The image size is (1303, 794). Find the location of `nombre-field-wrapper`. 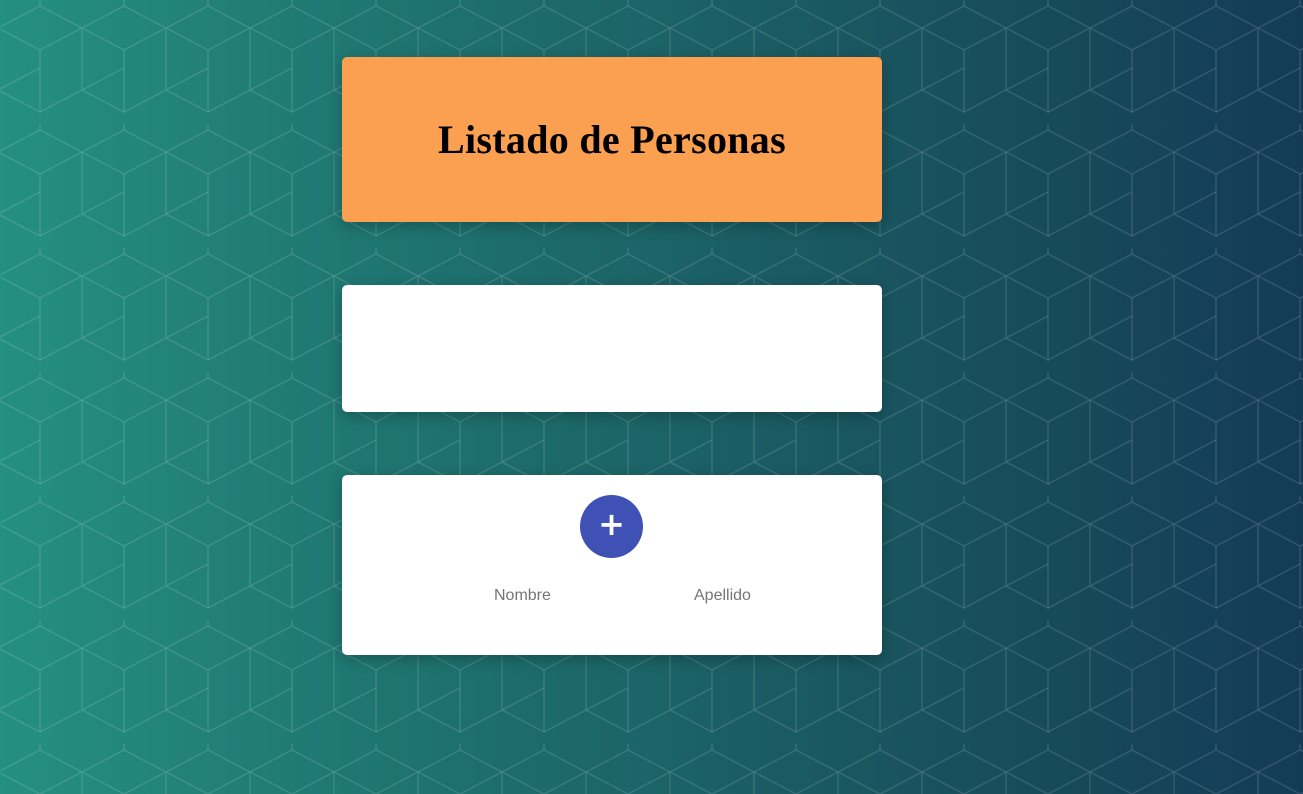

nombre-field-wrapper is located at coordinates (584, 596).